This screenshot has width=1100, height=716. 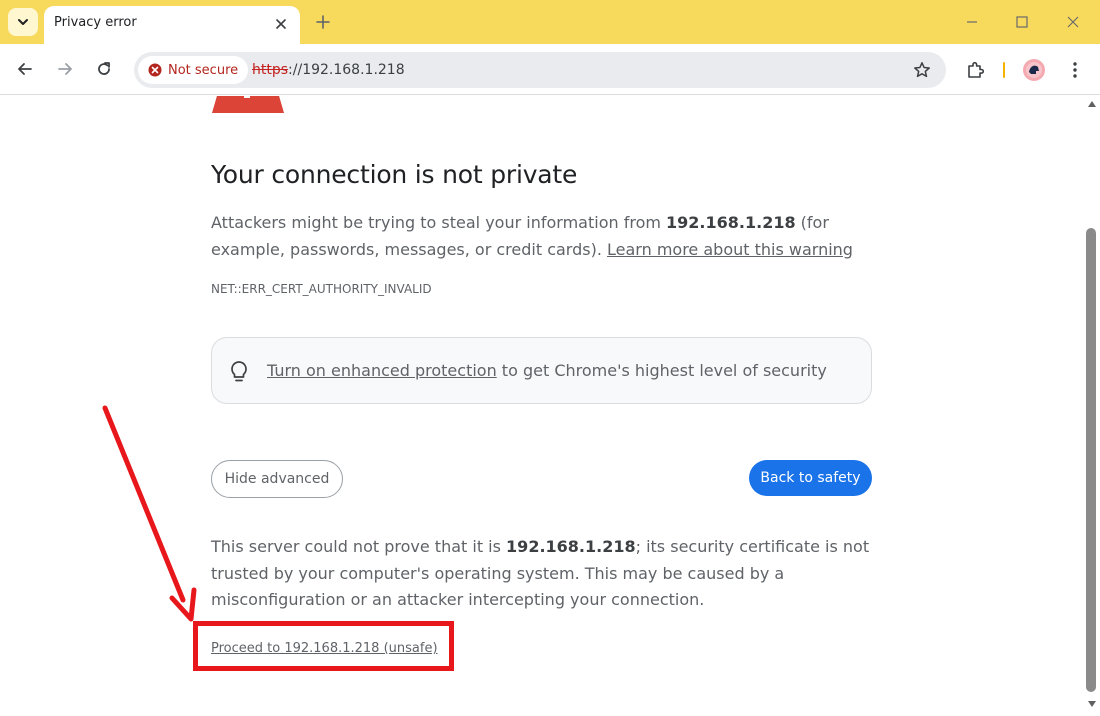 I want to click on maximize-icon, so click(x=1022, y=22).